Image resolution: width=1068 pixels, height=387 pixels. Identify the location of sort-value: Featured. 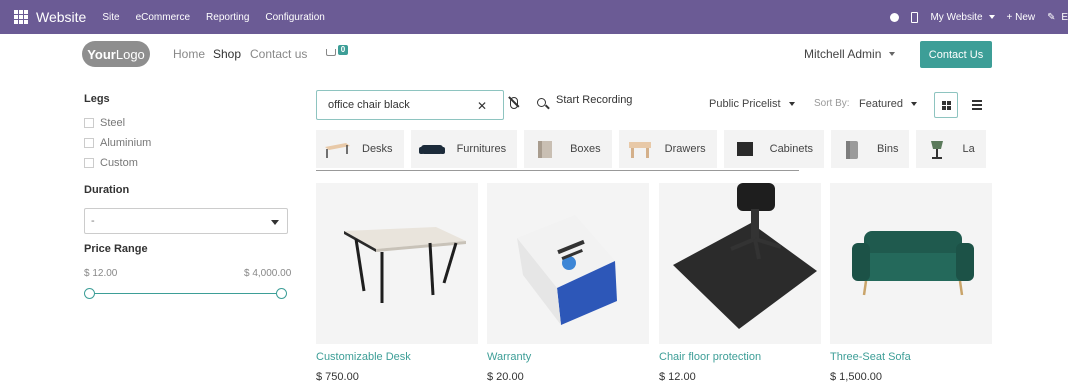
(881, 104).